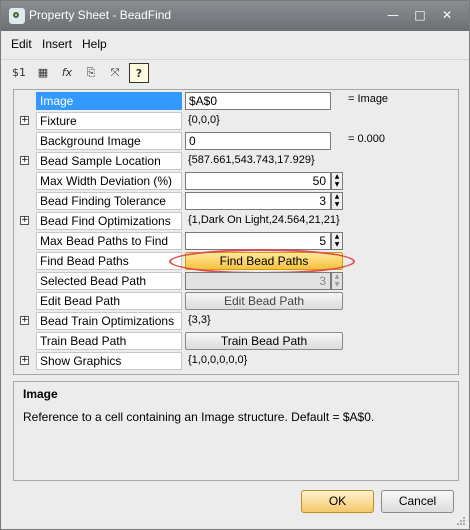 This screenshot has height=530, width=470. What do you see at coordinates (461, 521) in the screenshot?
I see `resize-grip-icon` at bounding box center [461, 521].